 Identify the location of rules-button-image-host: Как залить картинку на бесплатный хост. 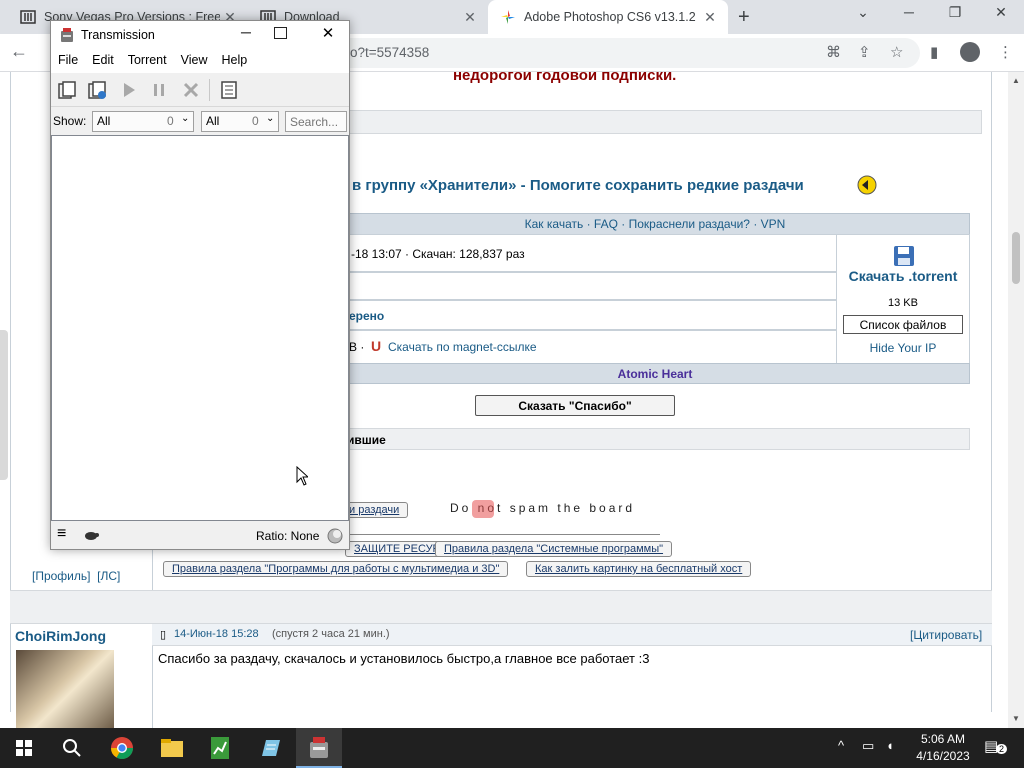
(639, 569).